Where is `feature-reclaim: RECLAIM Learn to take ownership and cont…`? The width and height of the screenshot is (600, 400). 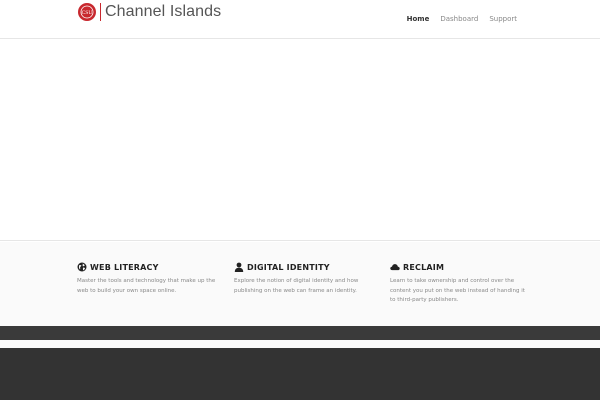 feature-reclaim: RECLAIM Learn to take ownership and cont… is located at coordinates (460, 284).